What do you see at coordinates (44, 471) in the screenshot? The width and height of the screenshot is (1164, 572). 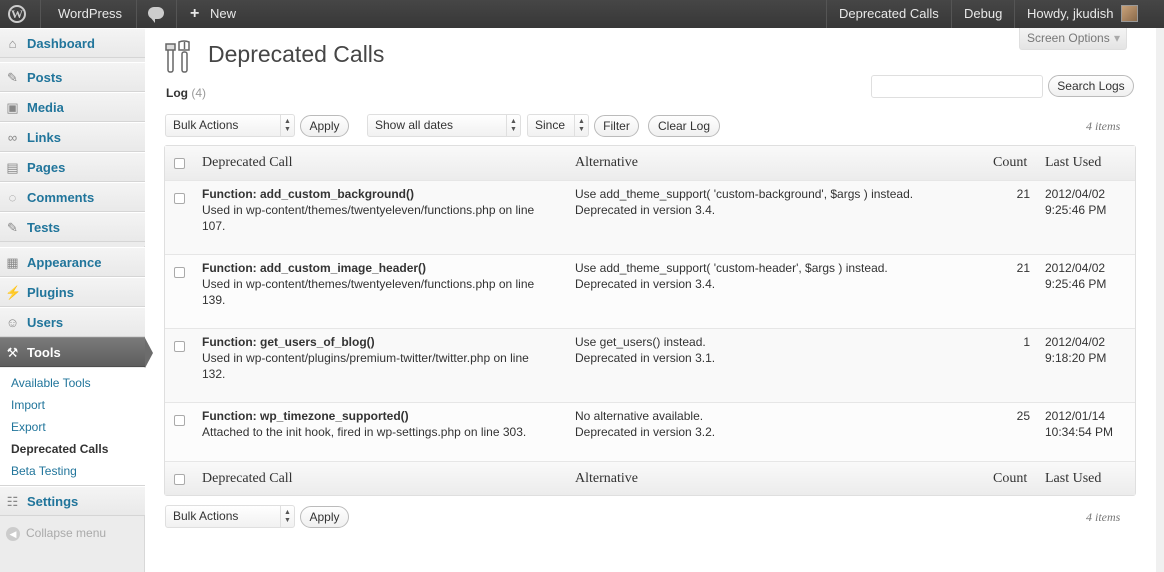 I see `submenu-beta-testing: Beta Testing` at bounding box center [44, 471].